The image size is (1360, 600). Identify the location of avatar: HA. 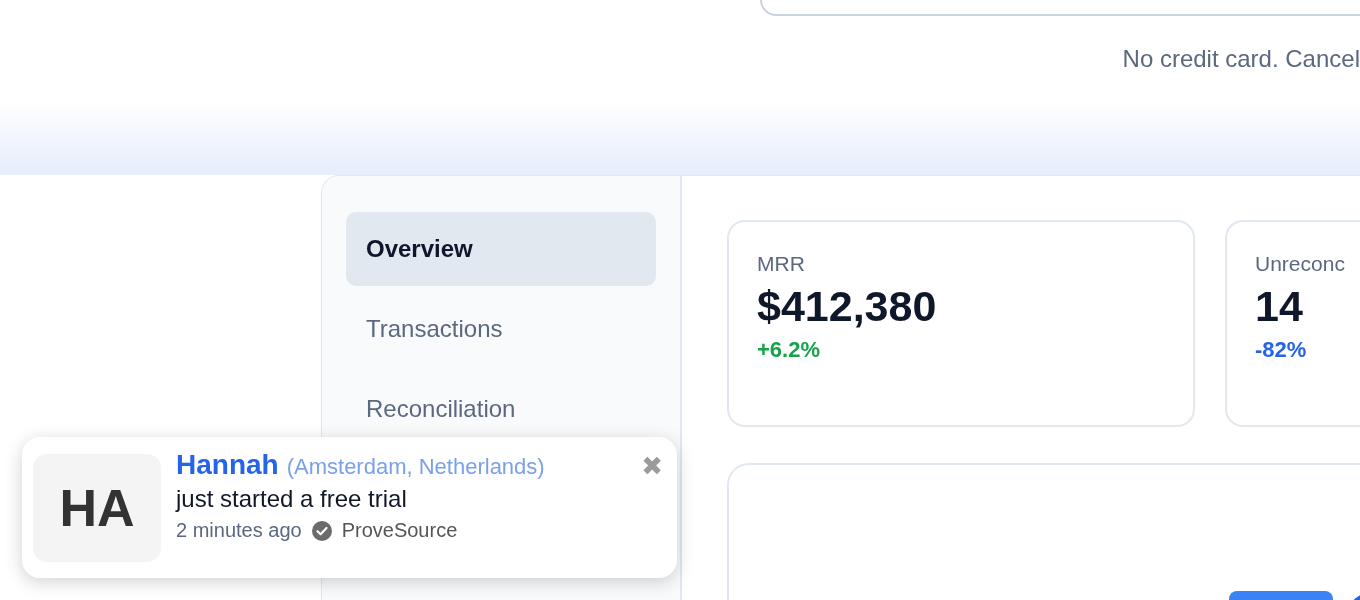
(97, 508).